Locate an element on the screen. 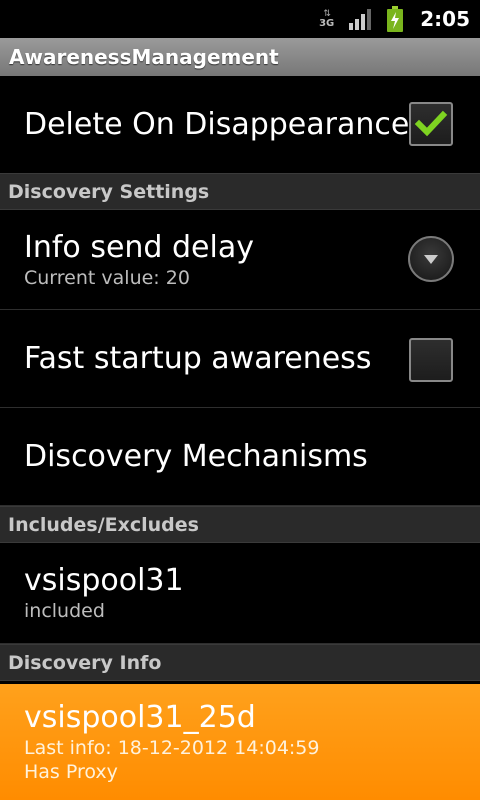  network-3g-icon: ⇅ 3G is located at coordinates (327, 18).